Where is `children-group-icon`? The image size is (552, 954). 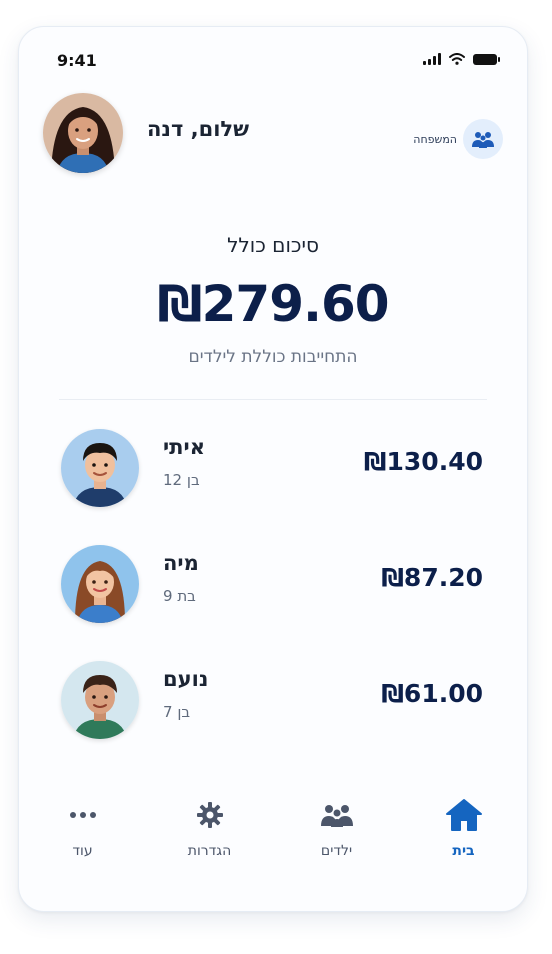 children-group-icon is located at coordinates (337, 815).